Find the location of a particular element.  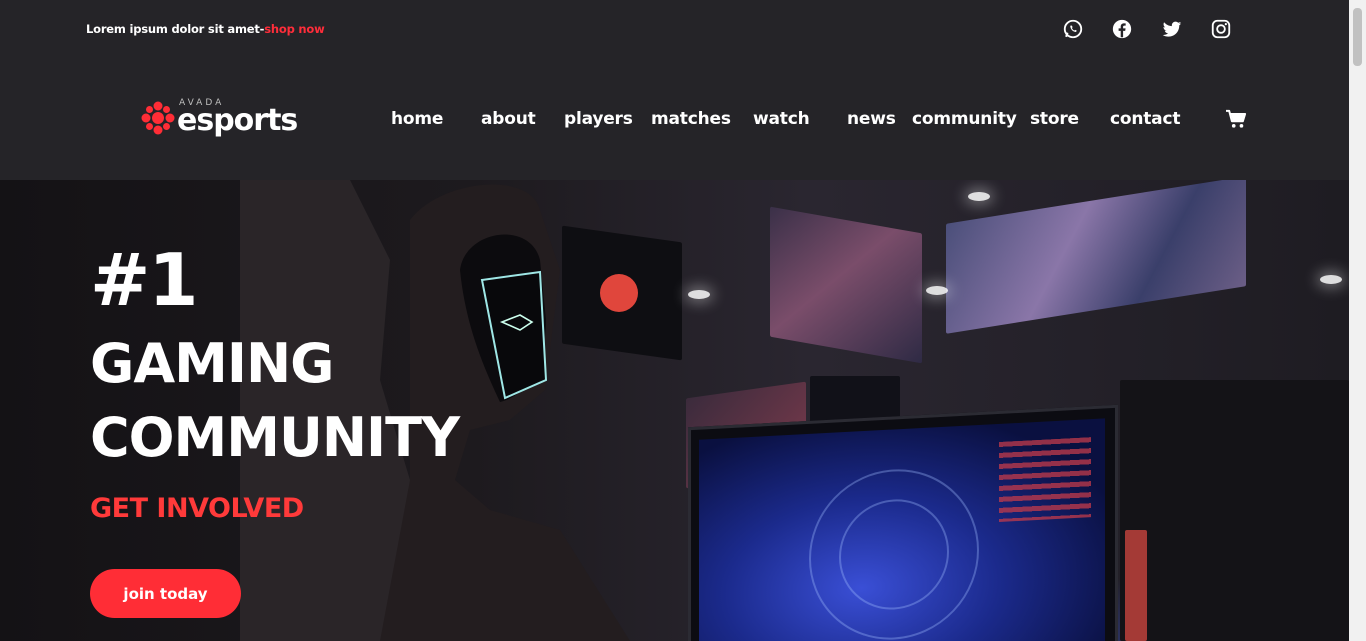

whatsapp-icon is located at coordinates (1073, 29).